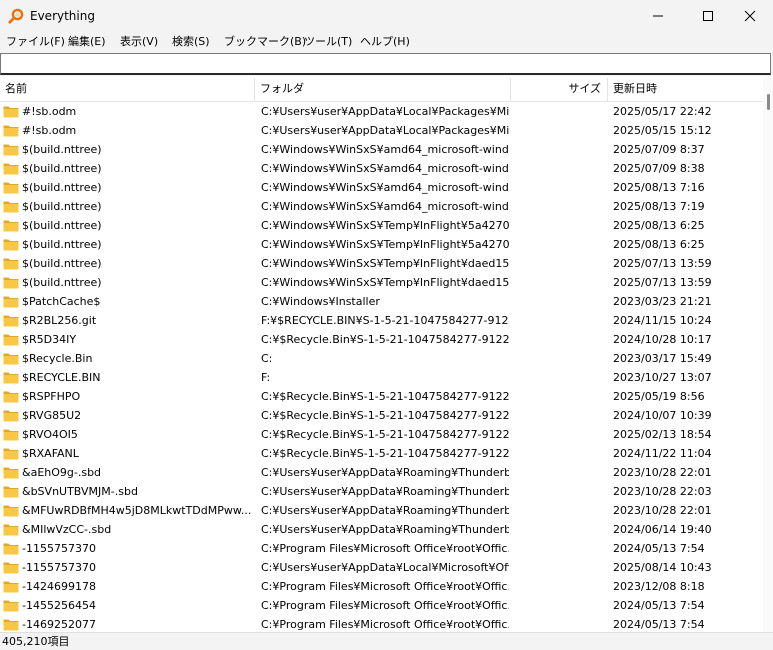 The width and height of the screenshot is (773, 650). I want to click on cell-name: $RVO4OI5, so click(50, 434).